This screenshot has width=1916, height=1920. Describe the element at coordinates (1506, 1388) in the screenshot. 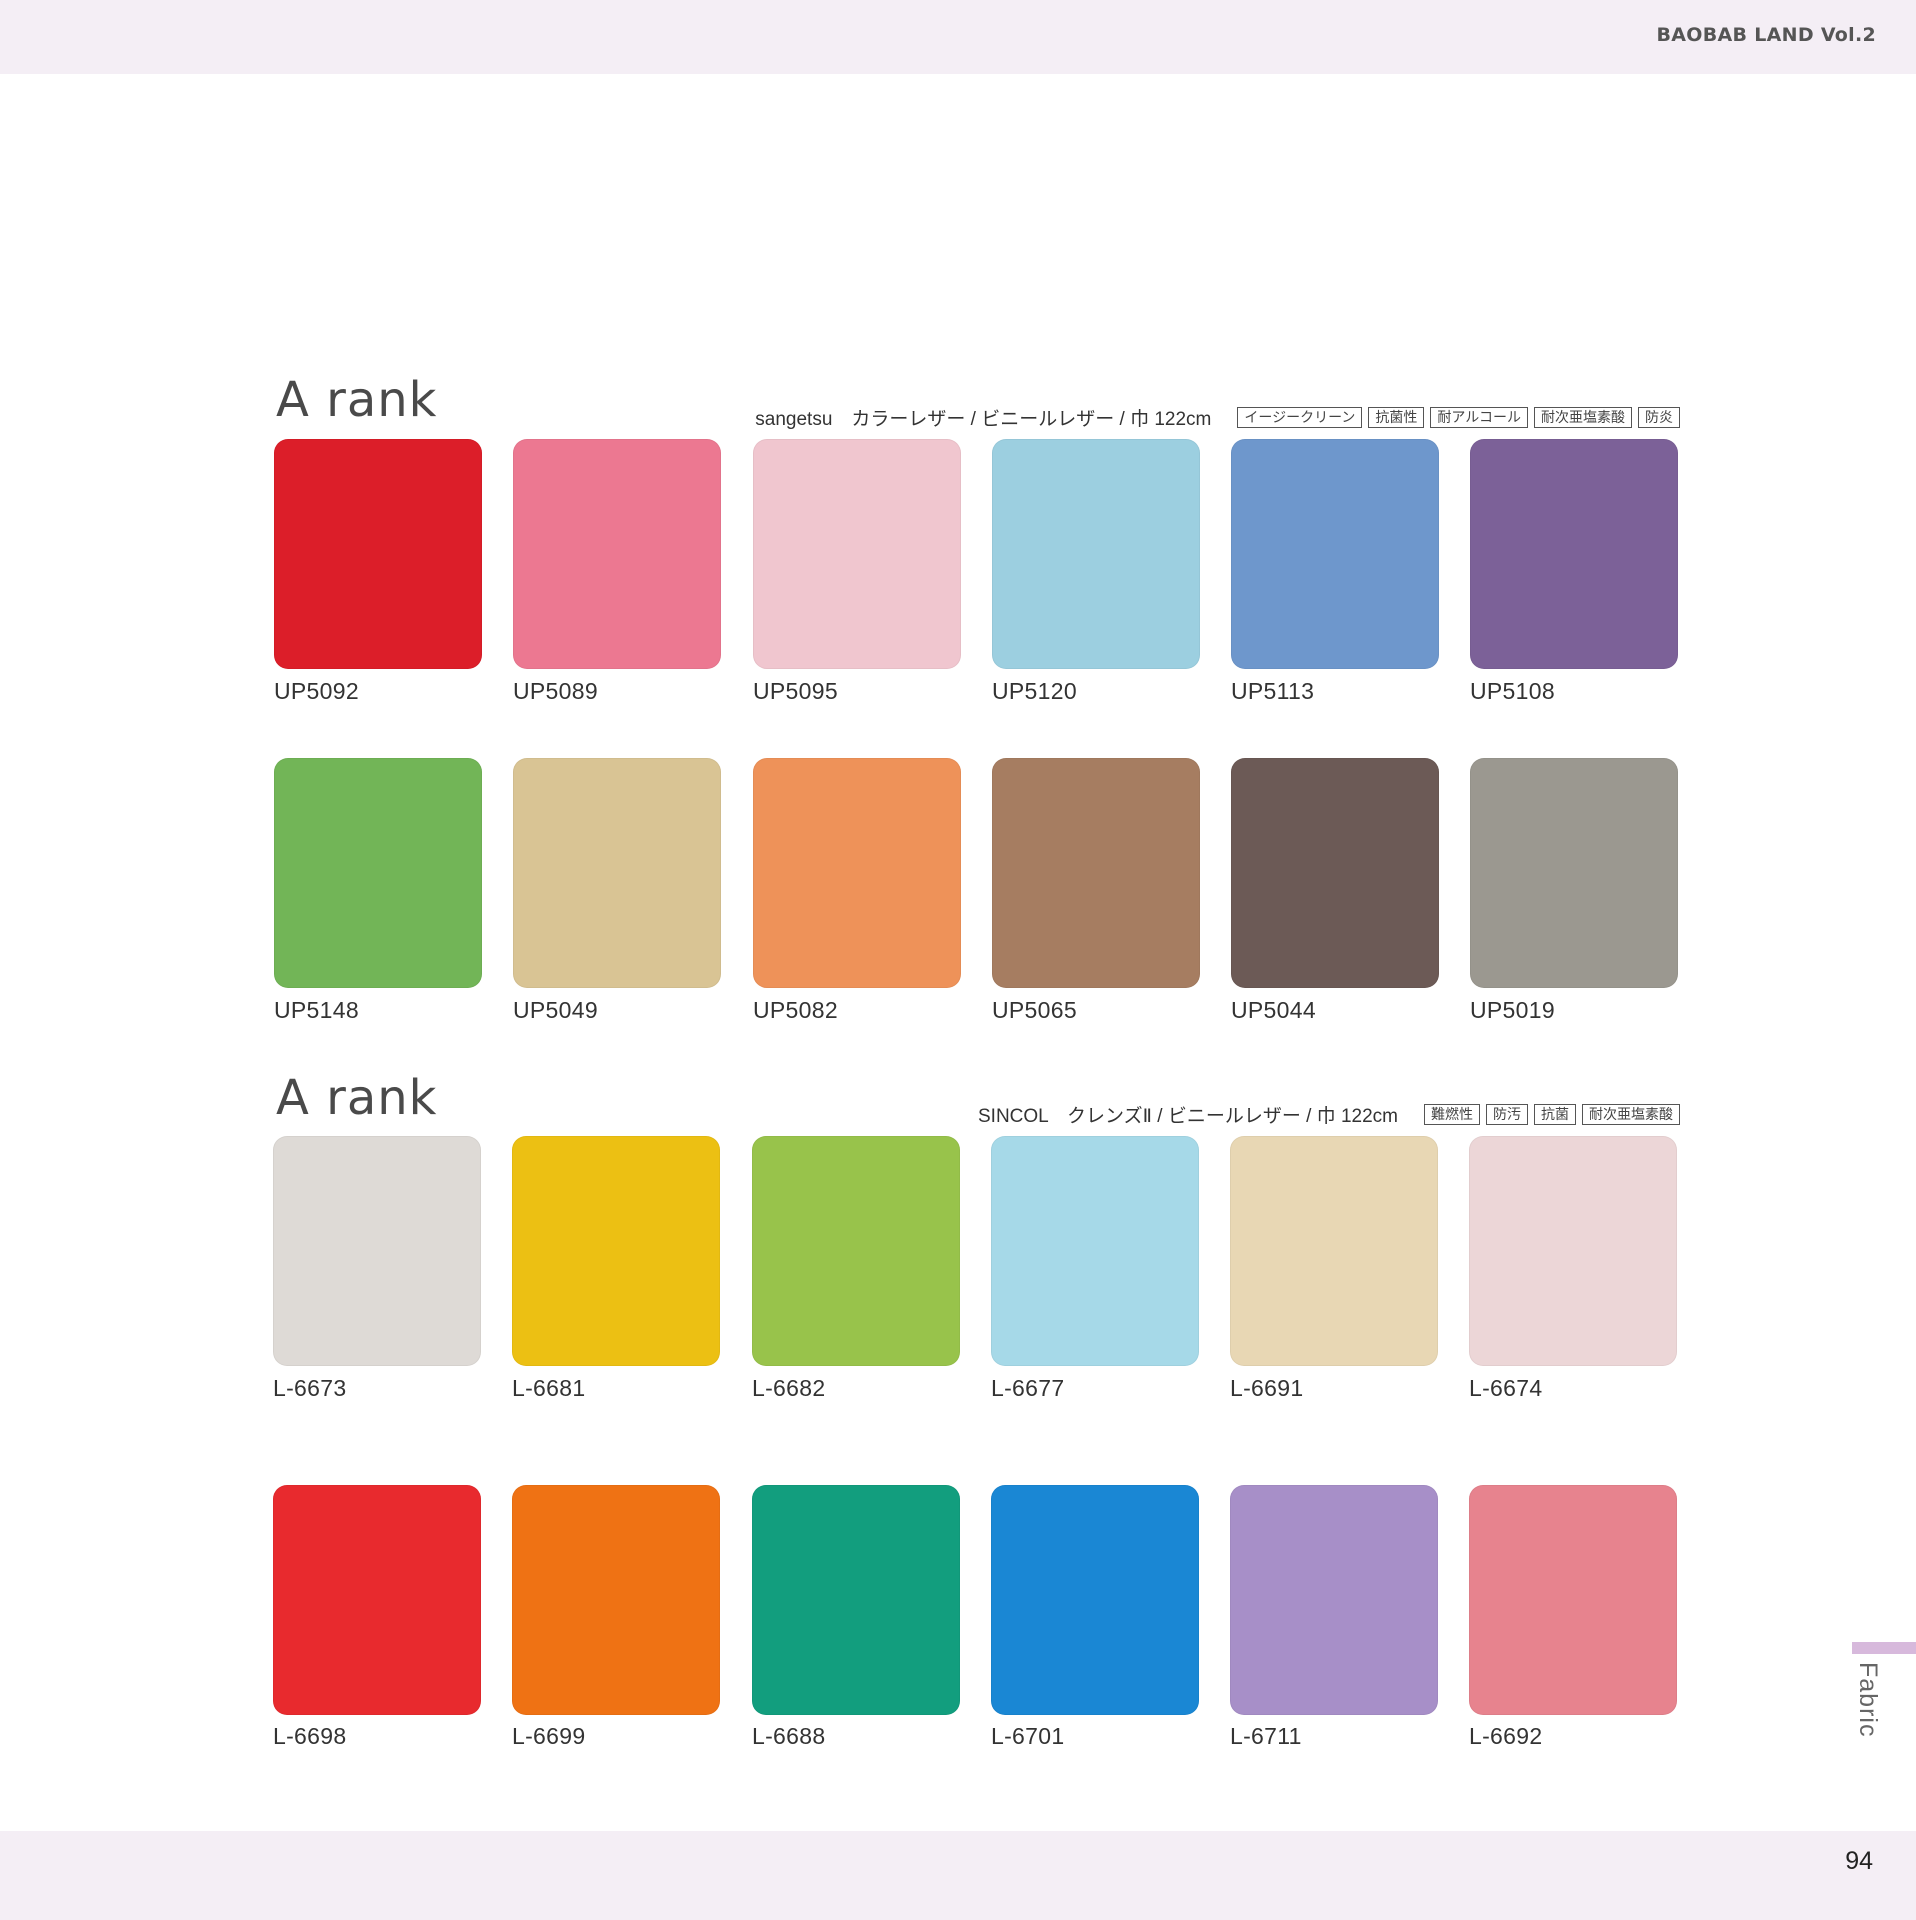

I see `swatch-code: L-6674` at that location.